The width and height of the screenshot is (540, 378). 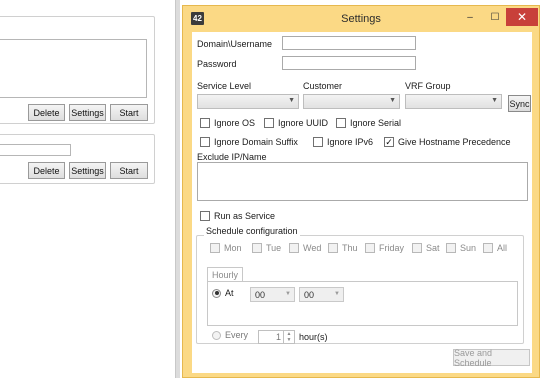 I want to click on tab-hourly: Hourly, so click(x=225, y=274).